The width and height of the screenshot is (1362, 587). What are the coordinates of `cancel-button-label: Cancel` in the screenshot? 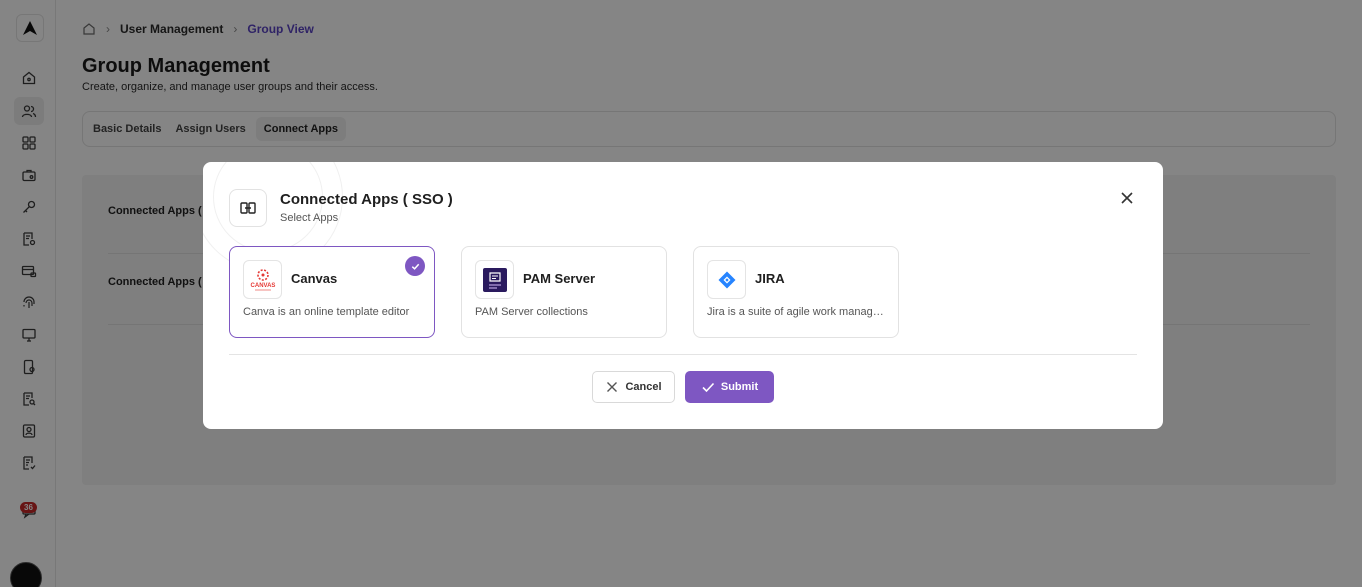 It's located at (643, 387).